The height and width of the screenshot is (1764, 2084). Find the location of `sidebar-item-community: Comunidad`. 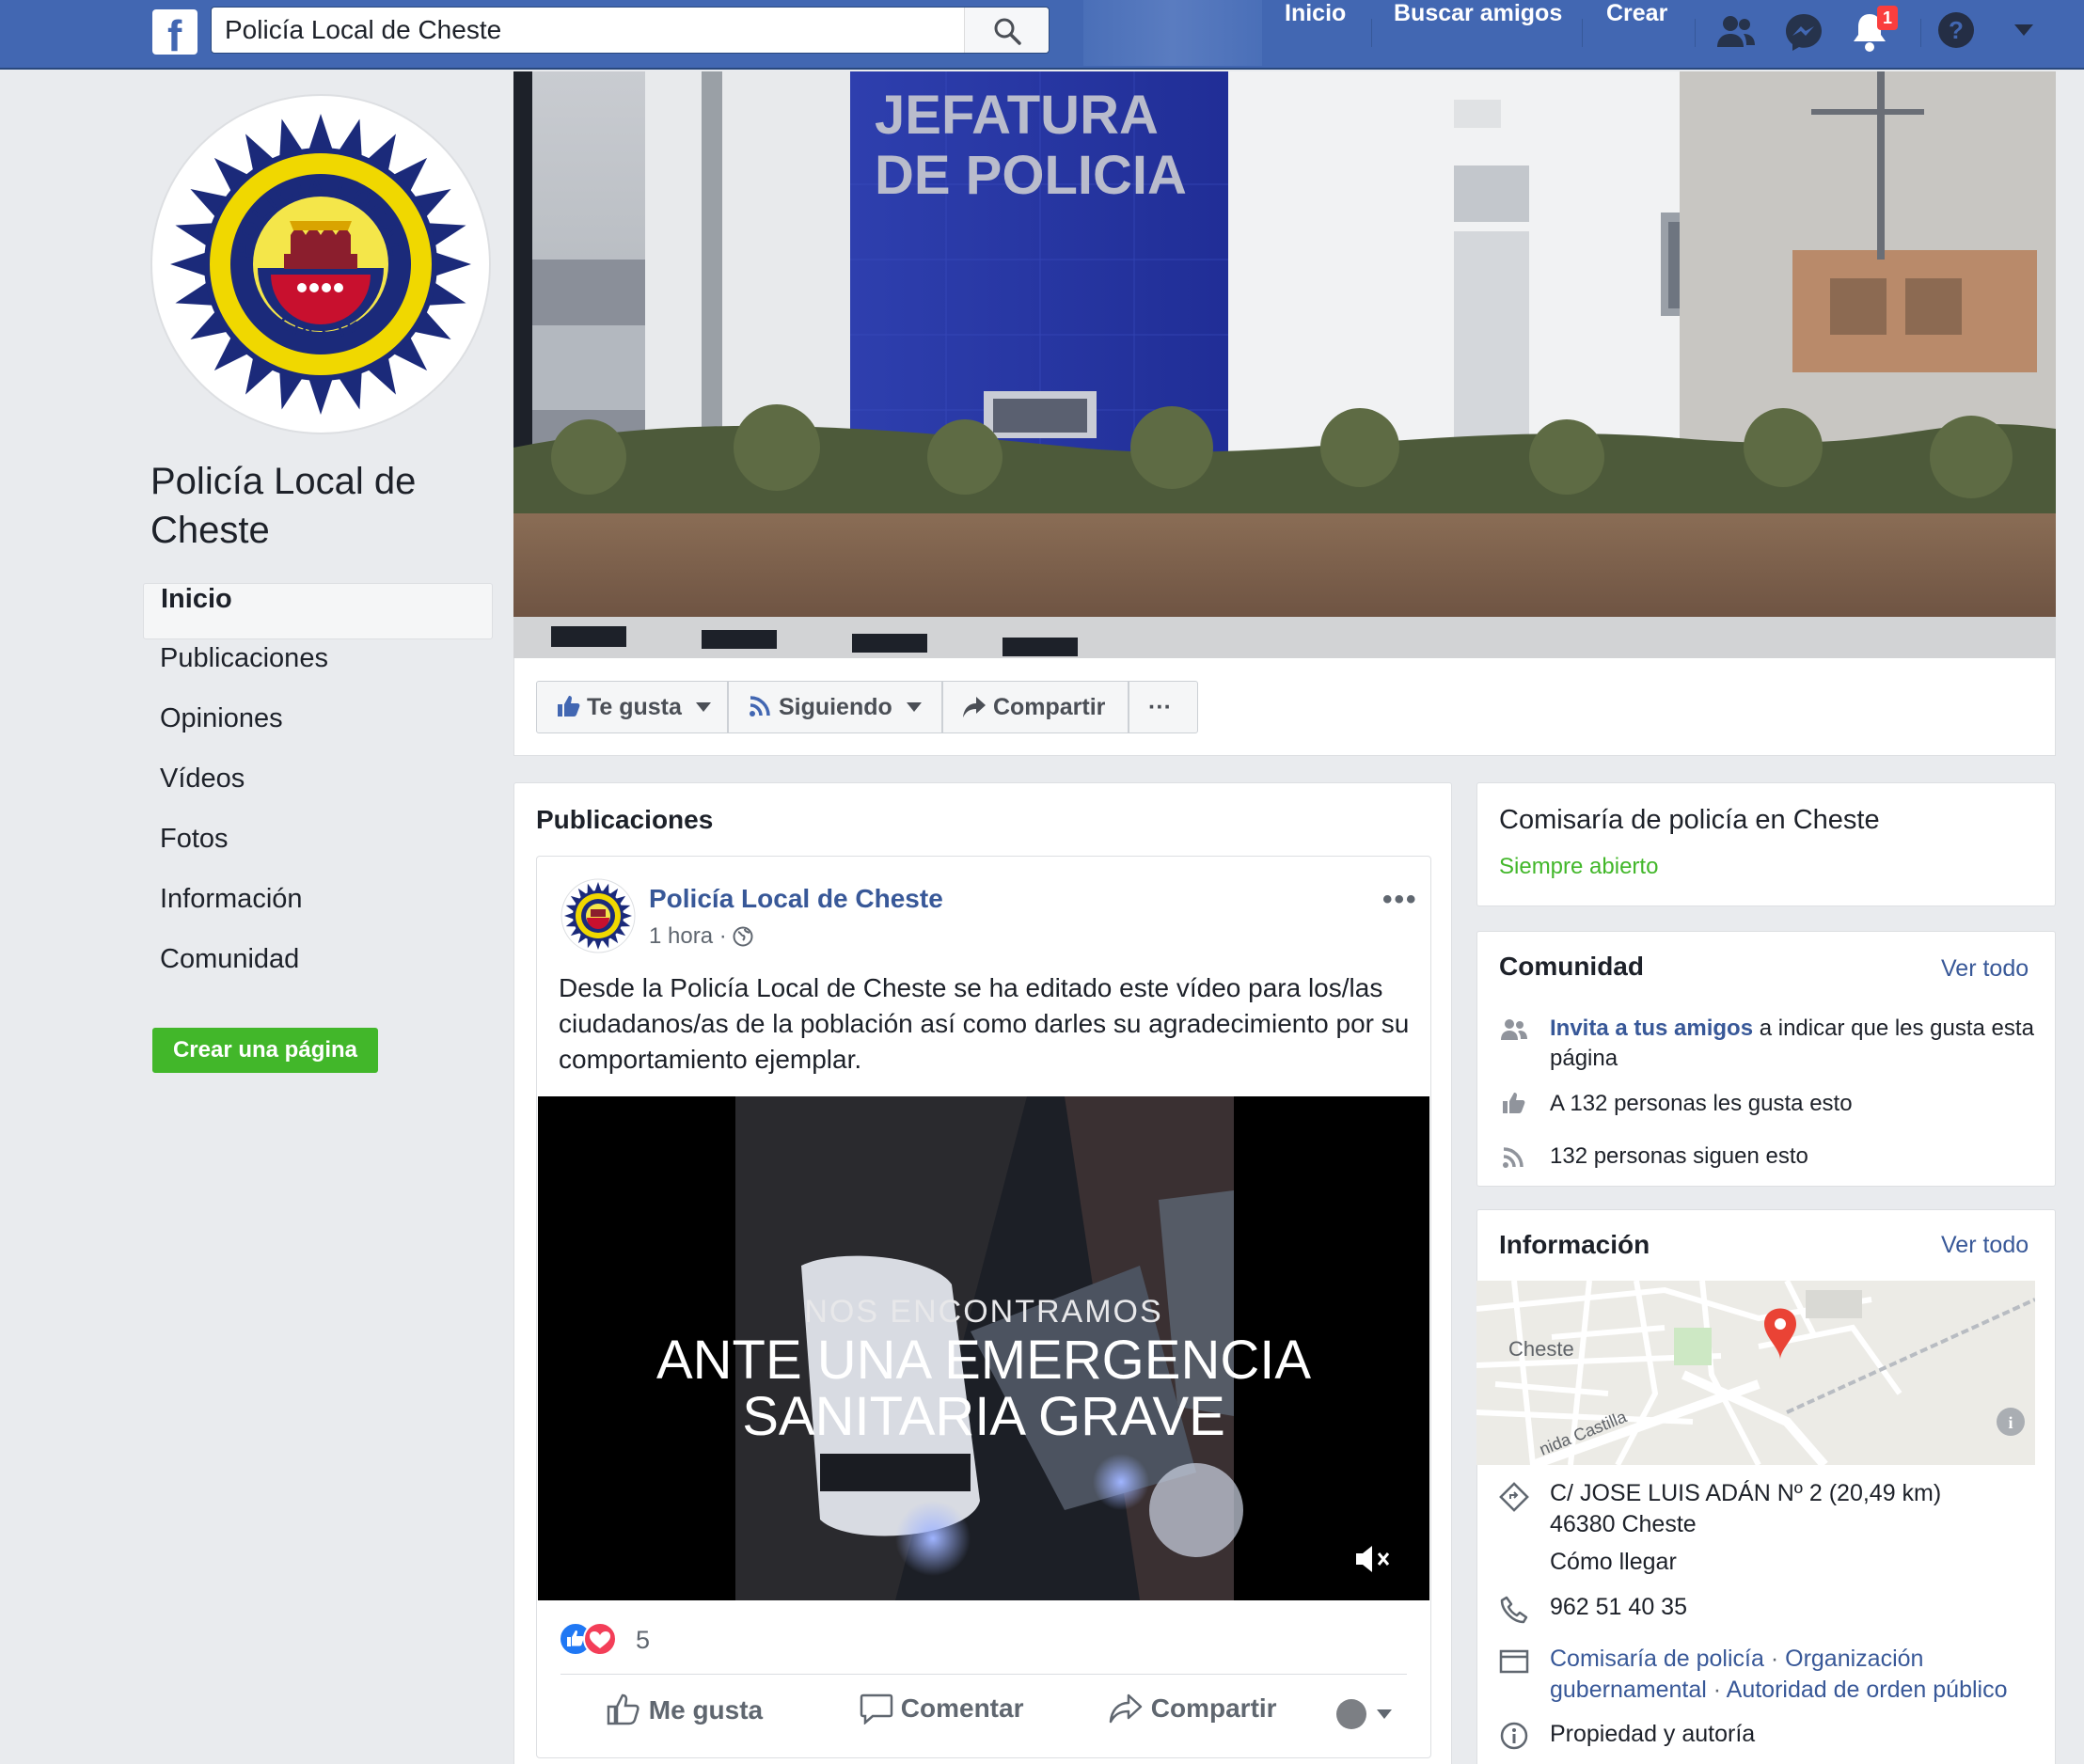

sidebar-item-community: Comunidad is located at coordinates (318, 972).